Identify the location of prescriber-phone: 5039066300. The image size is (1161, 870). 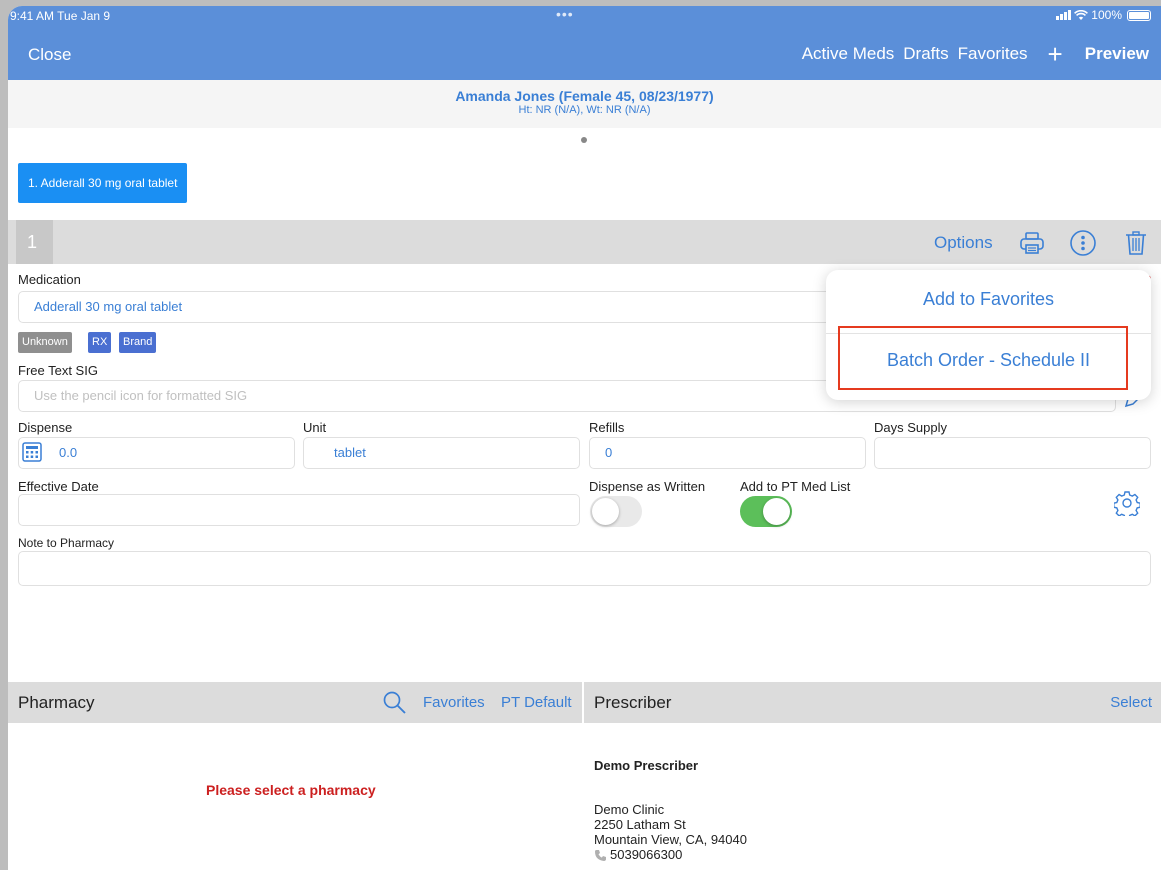
(646, 854).